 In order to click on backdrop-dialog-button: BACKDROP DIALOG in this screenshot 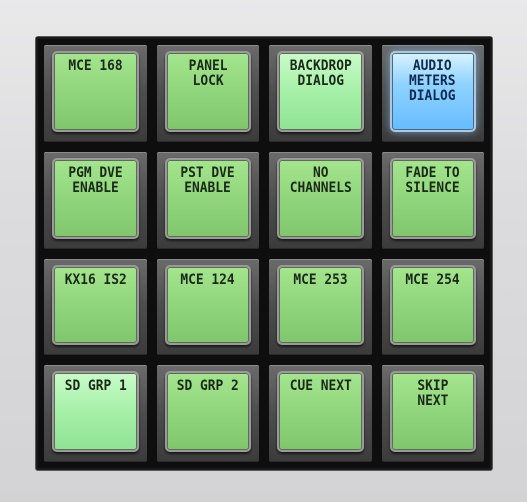, I will do `click(320, 91)`.